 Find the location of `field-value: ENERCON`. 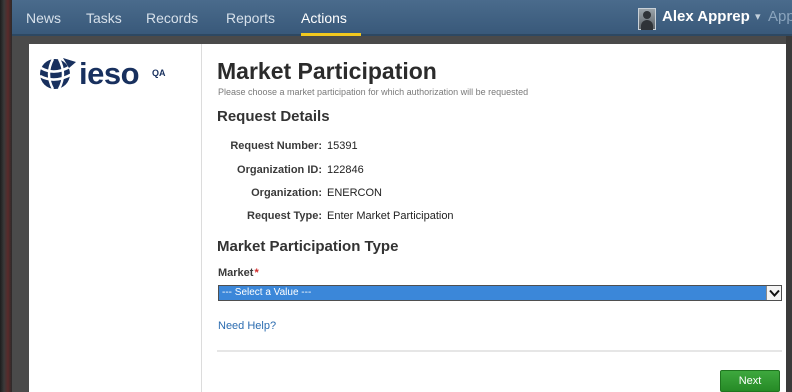

field-value: ENERCON is located at coordinates (355, 193).